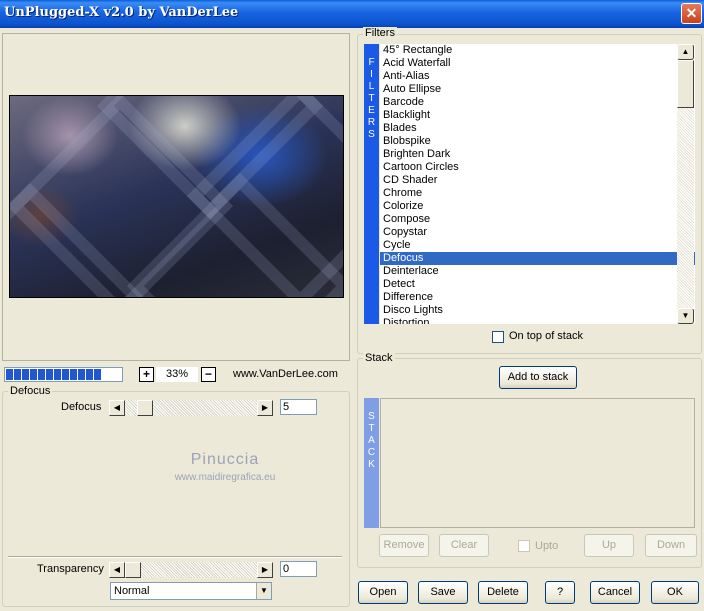 The image size is (704, 611). What do you see at coordinates (225, 459) in the screenshot?
I see `watermark-title: Pinuccia` at bounding box center [225, 459].